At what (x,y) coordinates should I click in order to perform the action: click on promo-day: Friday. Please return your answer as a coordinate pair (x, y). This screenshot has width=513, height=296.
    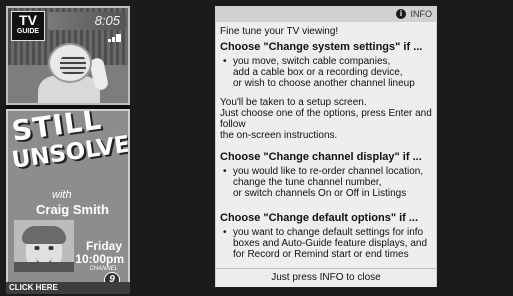
    Looking at the image, I should click on (103, 246).